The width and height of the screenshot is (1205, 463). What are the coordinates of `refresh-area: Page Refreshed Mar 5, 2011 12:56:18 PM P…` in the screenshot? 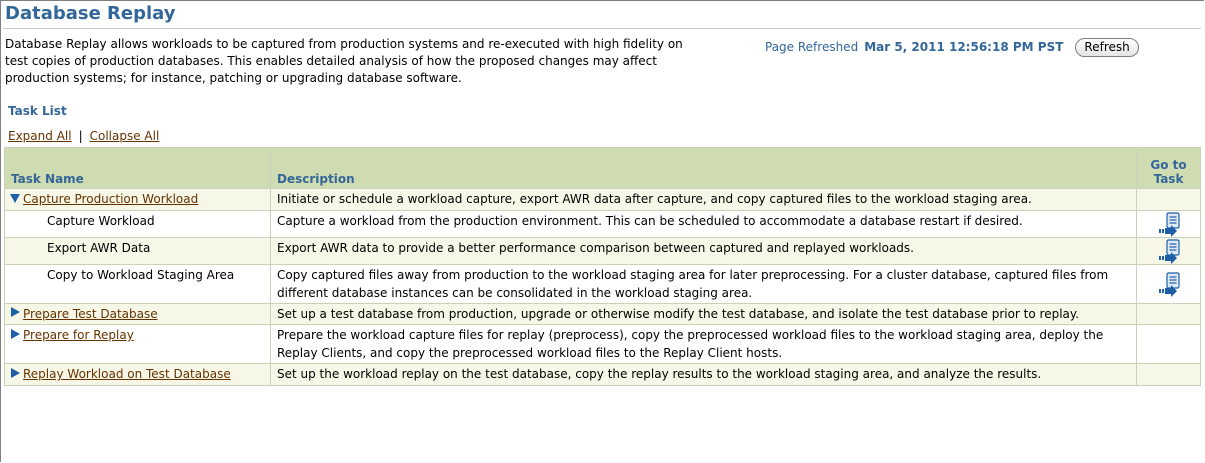 It's located at (952, 47).